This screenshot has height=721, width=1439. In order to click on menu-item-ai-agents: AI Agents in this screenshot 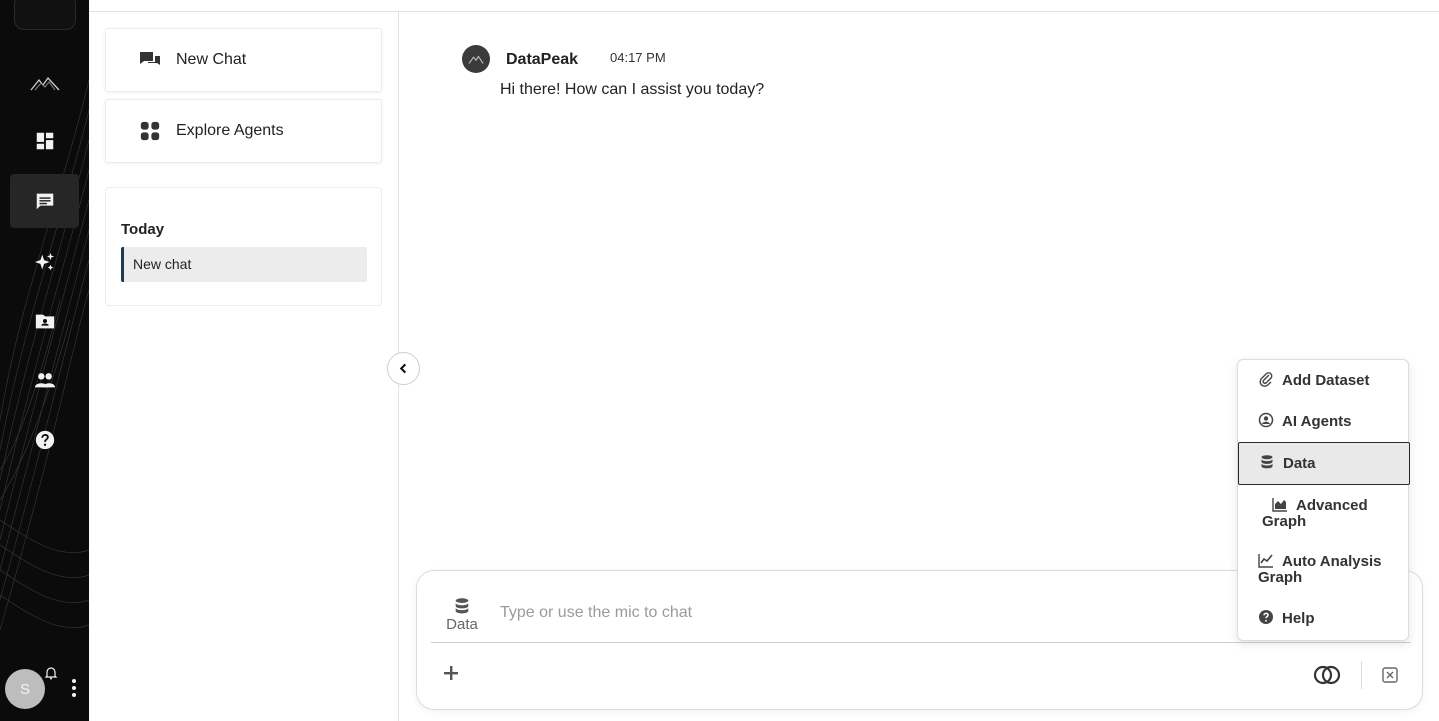, I will do `click(1324, 422)`.